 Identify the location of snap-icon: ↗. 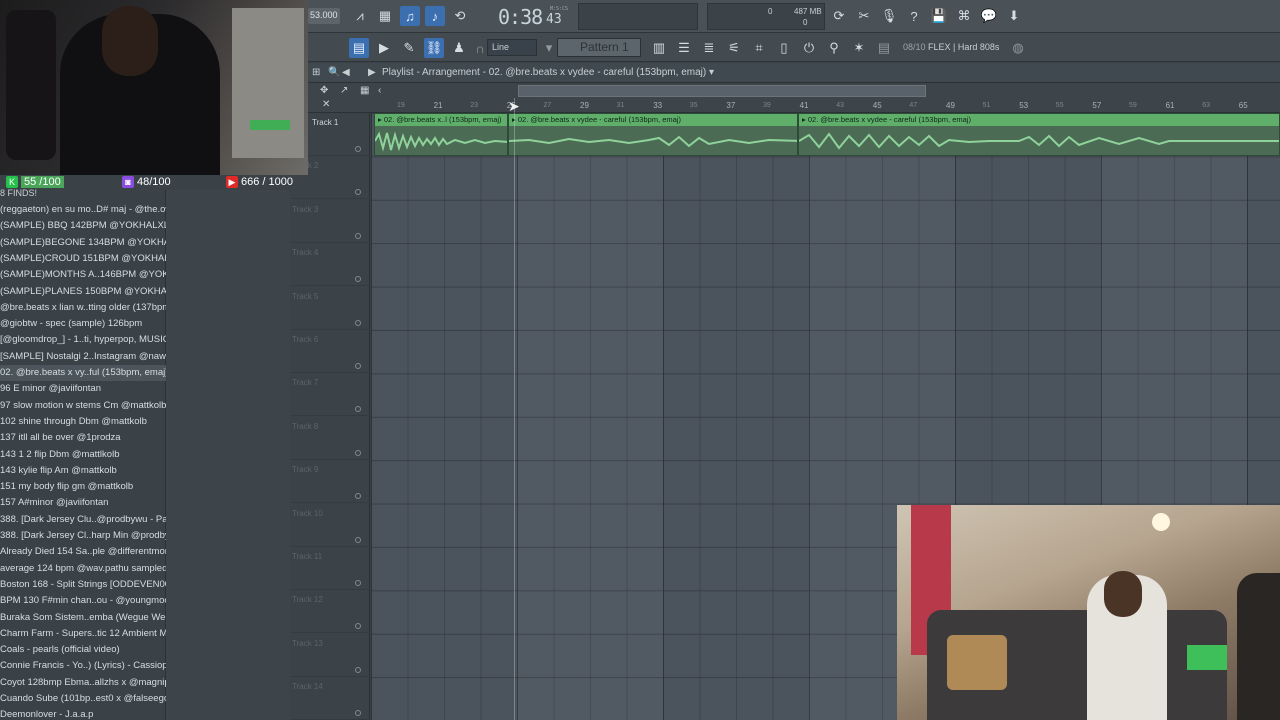
(344, 90).